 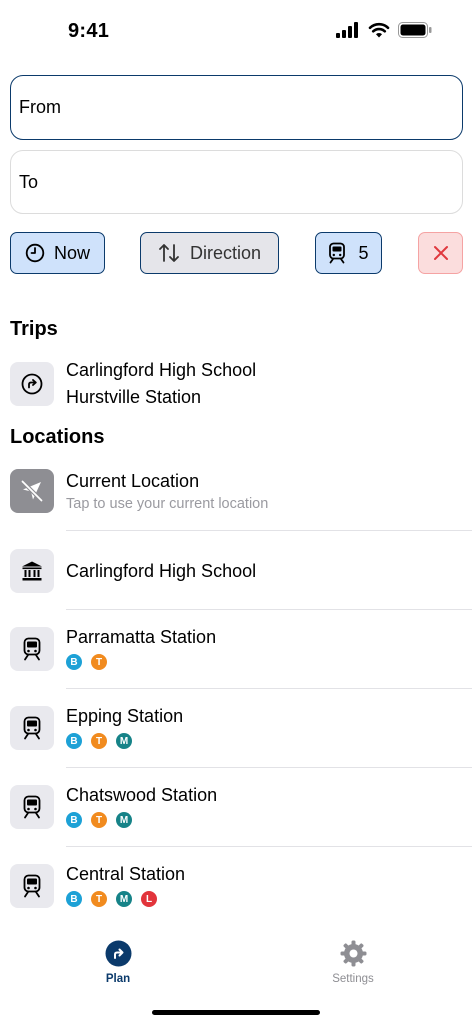 I want to click on status-time: 9:41, so click(x=89, y=31).